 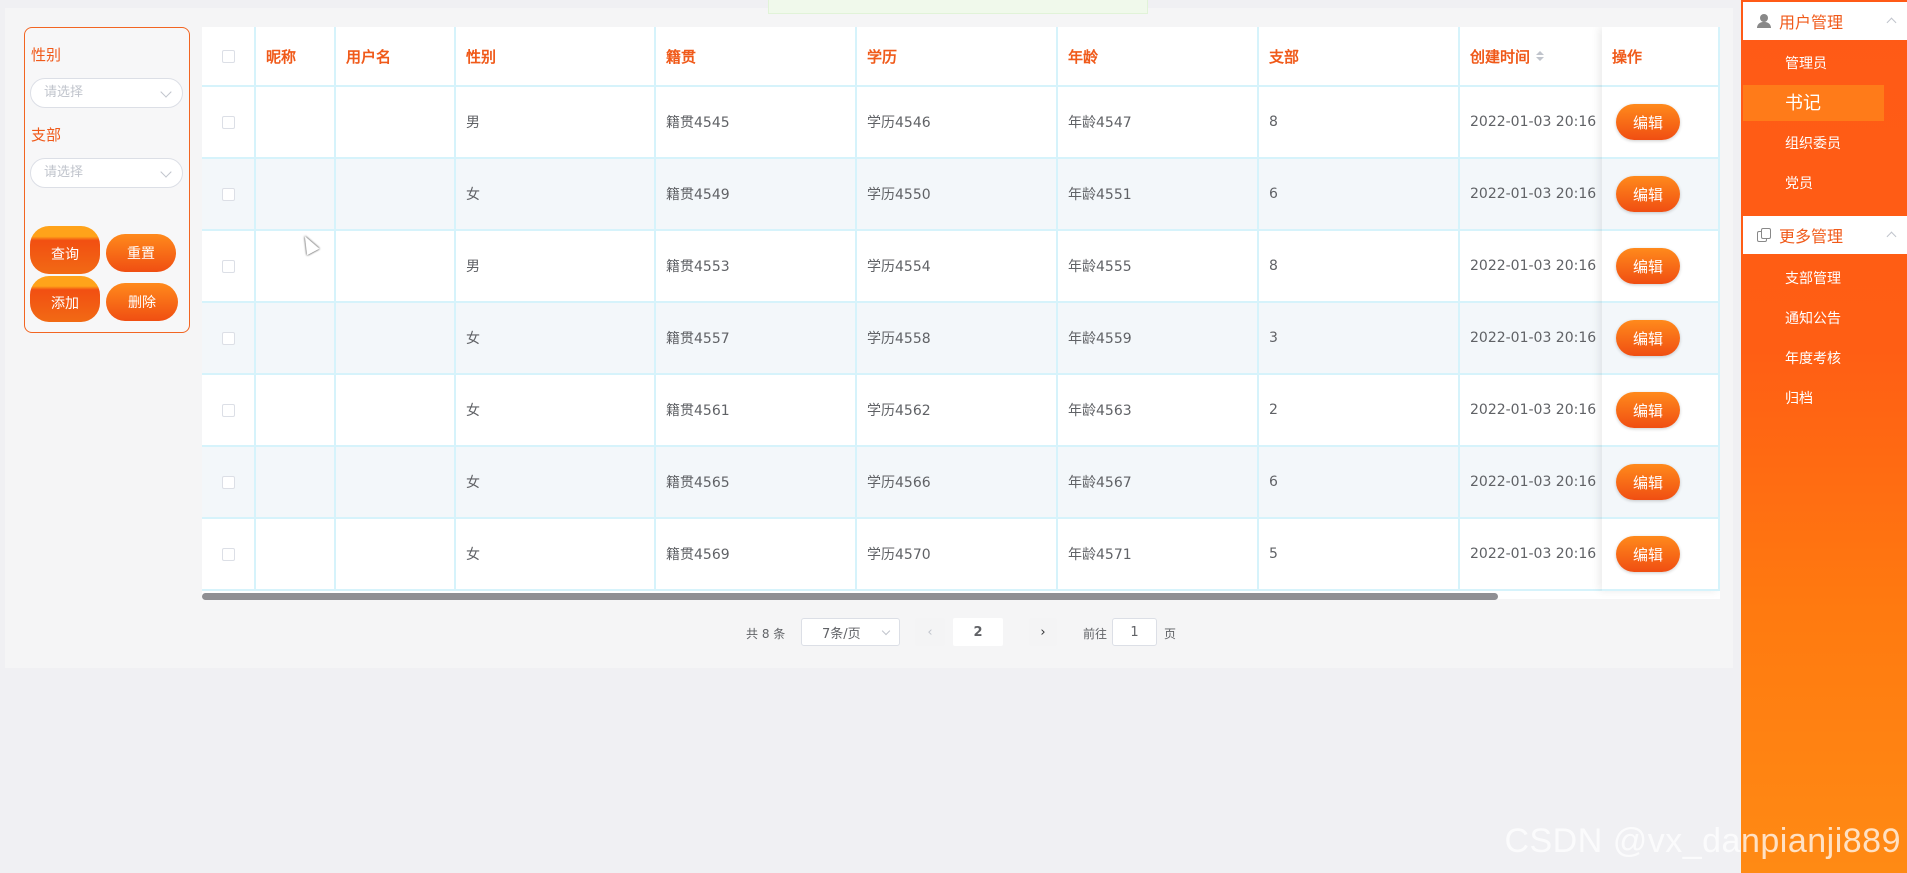 I want to click on goto-page-input: 1, so click(x=1134, y=632).